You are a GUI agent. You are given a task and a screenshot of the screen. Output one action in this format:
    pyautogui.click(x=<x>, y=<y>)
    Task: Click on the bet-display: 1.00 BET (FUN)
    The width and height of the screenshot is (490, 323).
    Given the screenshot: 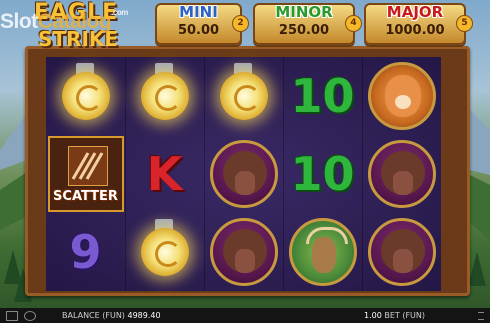 What is the action you would take?
    pyautogui.click(x=394, y=315)
    